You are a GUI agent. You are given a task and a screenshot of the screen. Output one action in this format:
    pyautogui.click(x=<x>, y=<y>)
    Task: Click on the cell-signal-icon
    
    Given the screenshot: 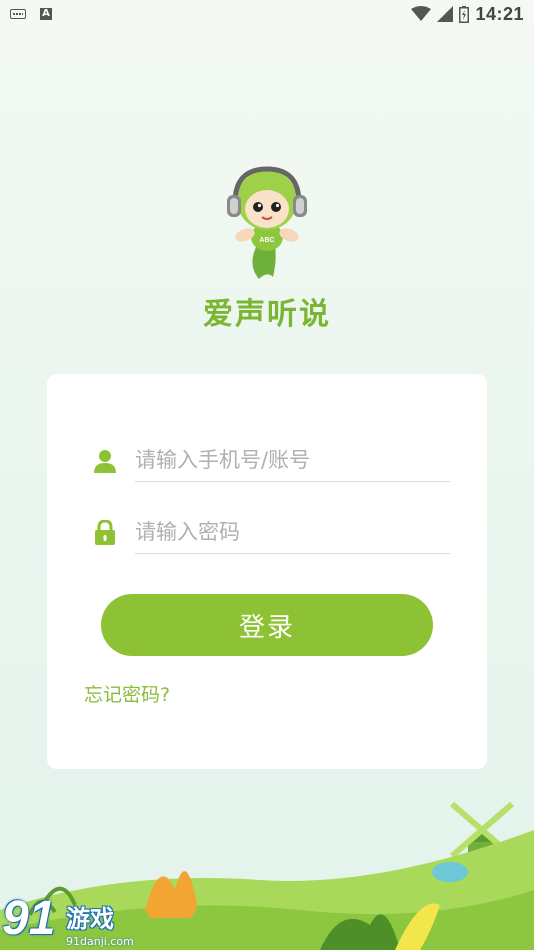 What is the action you would take?
    pyautogui.click(x=445, y=14)
    